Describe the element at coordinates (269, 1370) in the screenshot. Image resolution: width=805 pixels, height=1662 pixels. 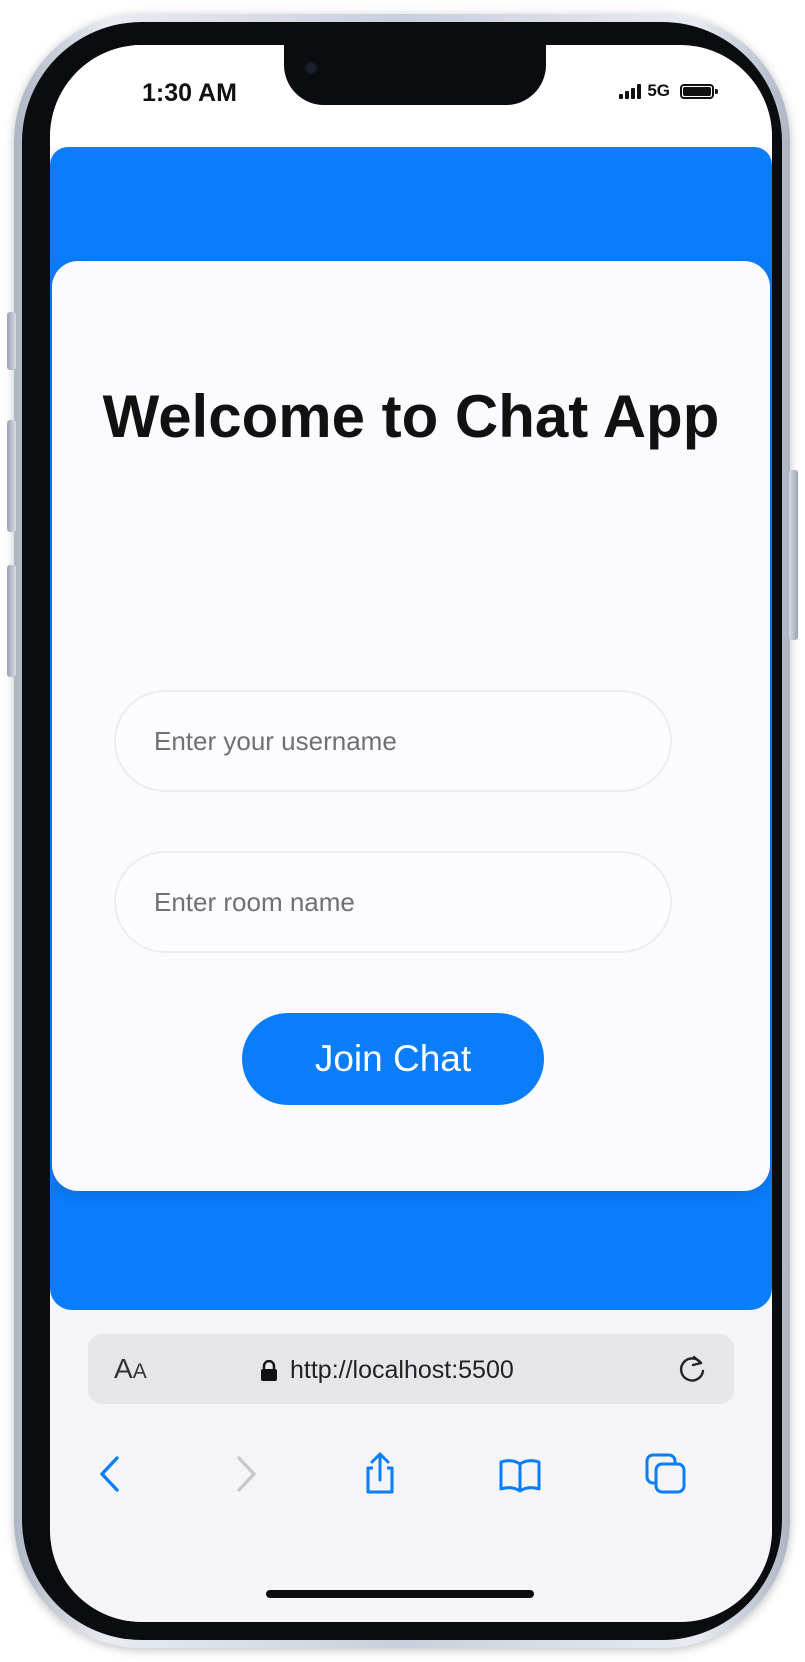
I see `lock-icon` at that location.